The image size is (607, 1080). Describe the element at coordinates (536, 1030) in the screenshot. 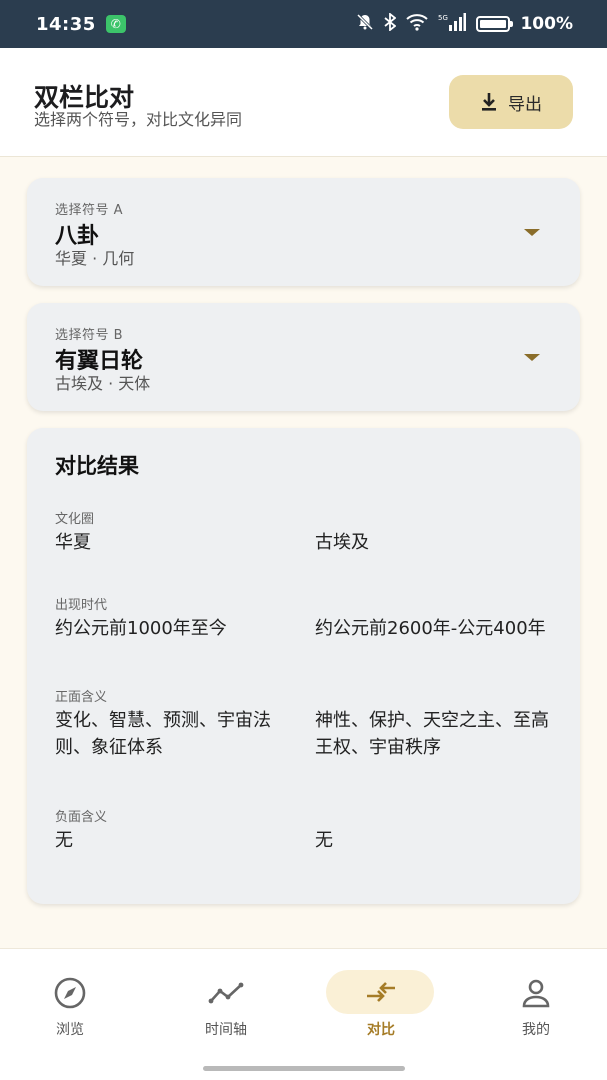

I see `nav-label: 我的` at that location.